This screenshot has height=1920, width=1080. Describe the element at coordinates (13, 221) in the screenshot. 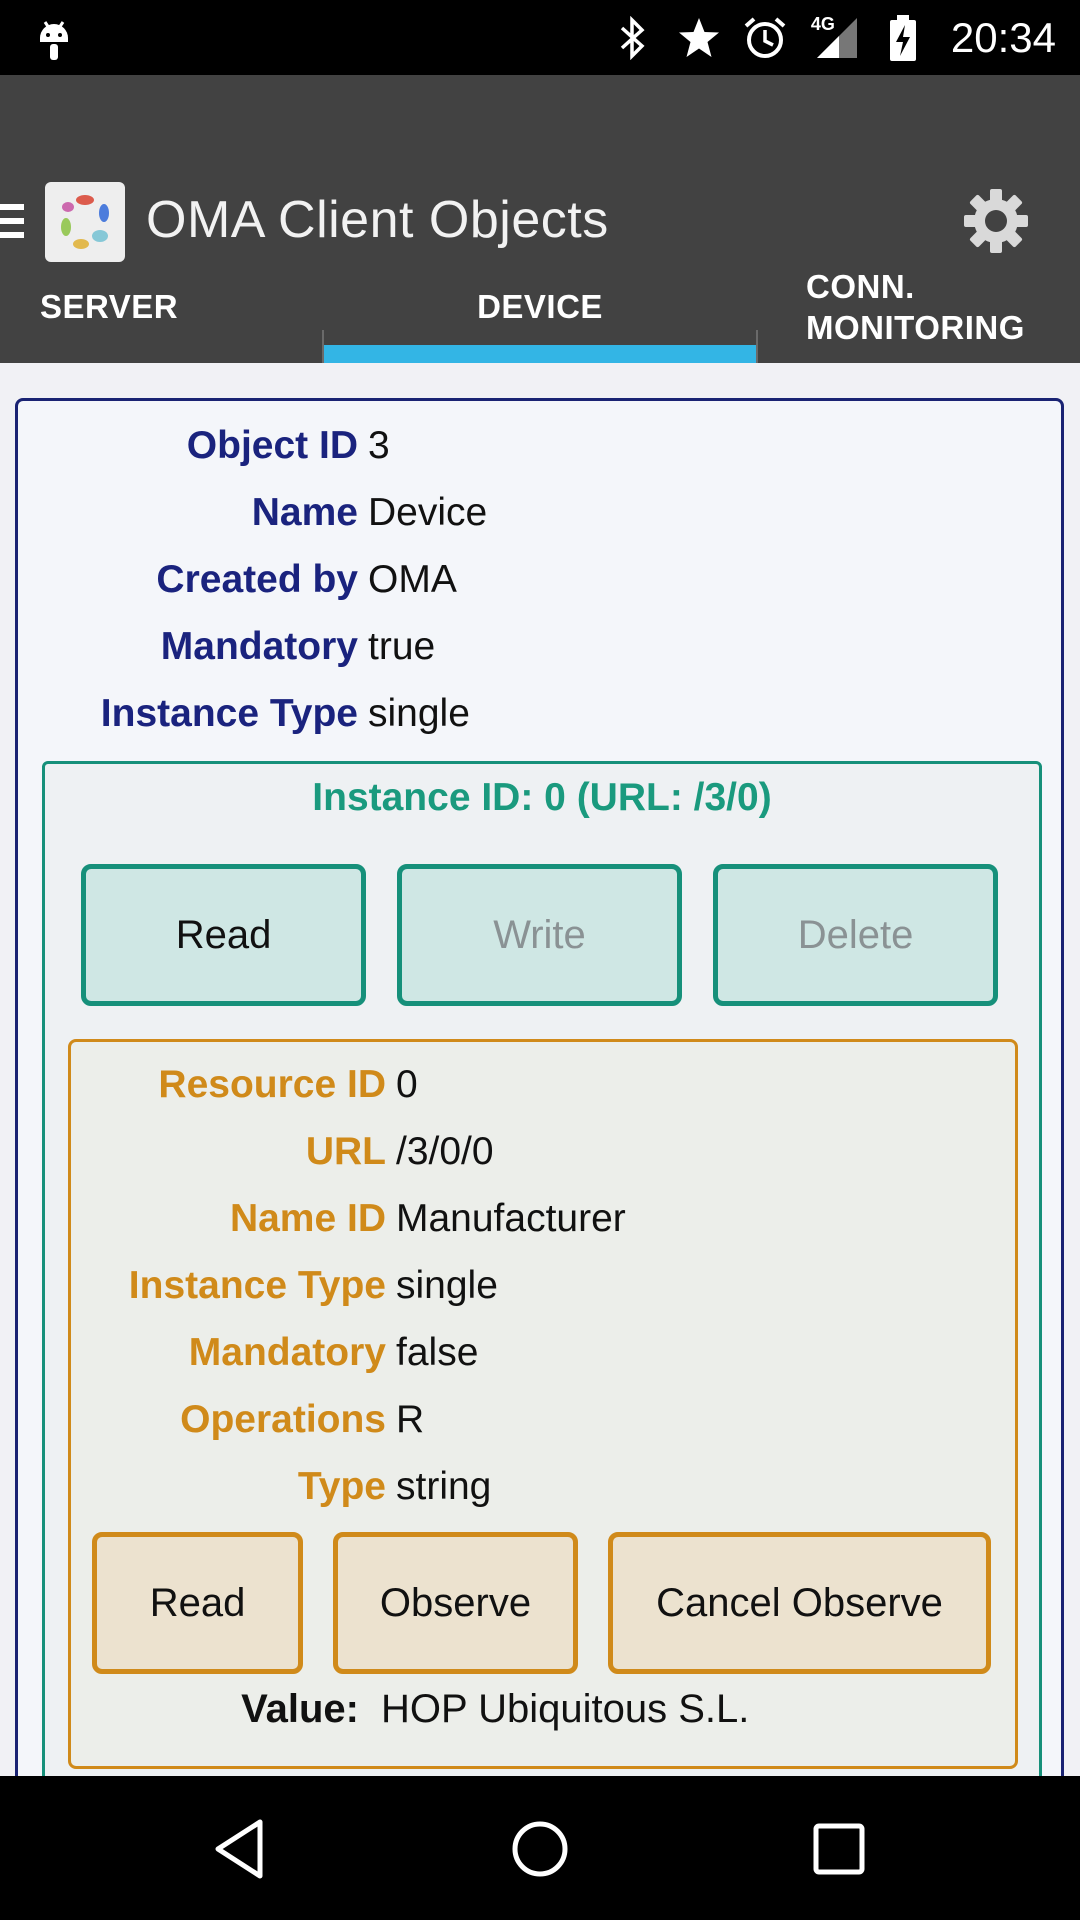

I see `menu-icon` at that location.